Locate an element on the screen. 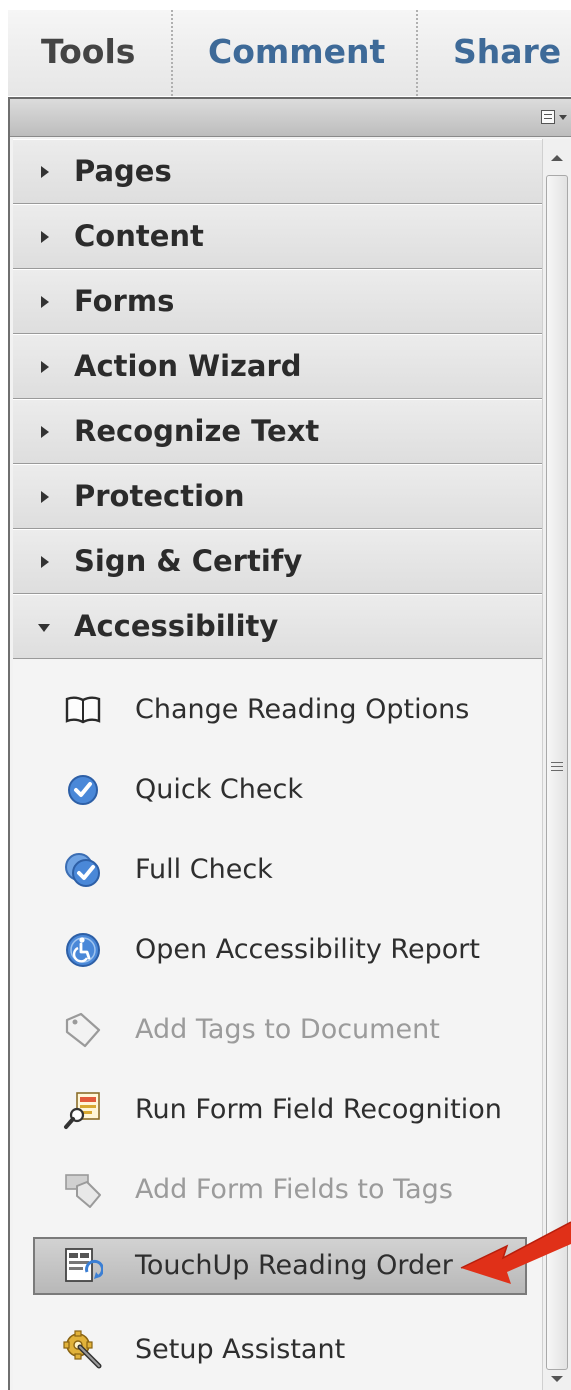 Image resolution: width=571 pixels, height=1390 pixels. tab-comment: Comment is located at coordinates (296, 53).